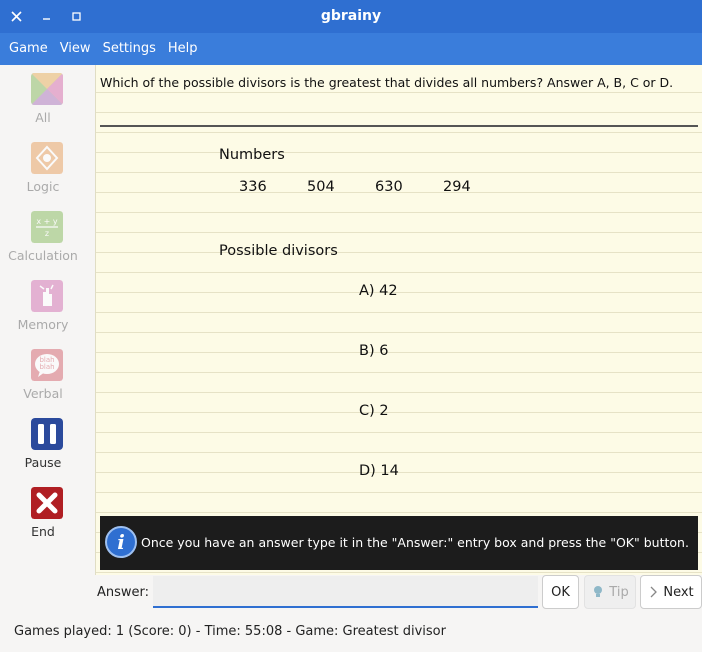 The width and height of the screenshot is (702, 652). I want to click on sidebar-item-label: Calculation, so click(43, 255).